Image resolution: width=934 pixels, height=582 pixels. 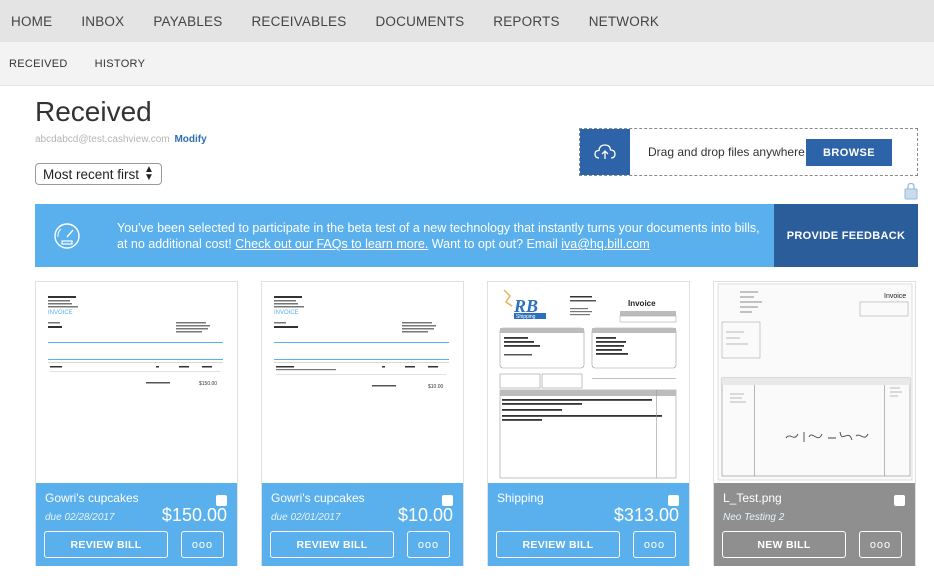 What do you see at coordinates (784, 544) in the screenshot?
I see `new-bill-button: NEW BILL` at bounding box center [784, 544].